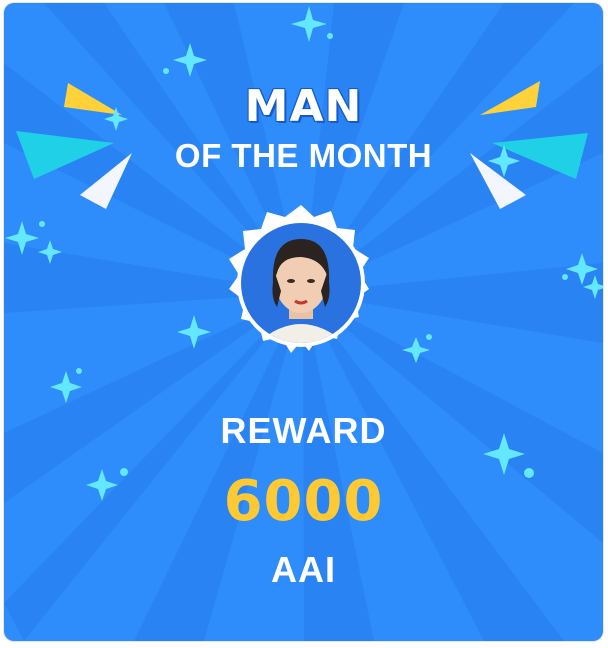 This screenshot has width=608, height=648. What do you see at coordinates (299, 279) in the screenshot?
I see `avatar-badge` at bounding box center [299, 279].